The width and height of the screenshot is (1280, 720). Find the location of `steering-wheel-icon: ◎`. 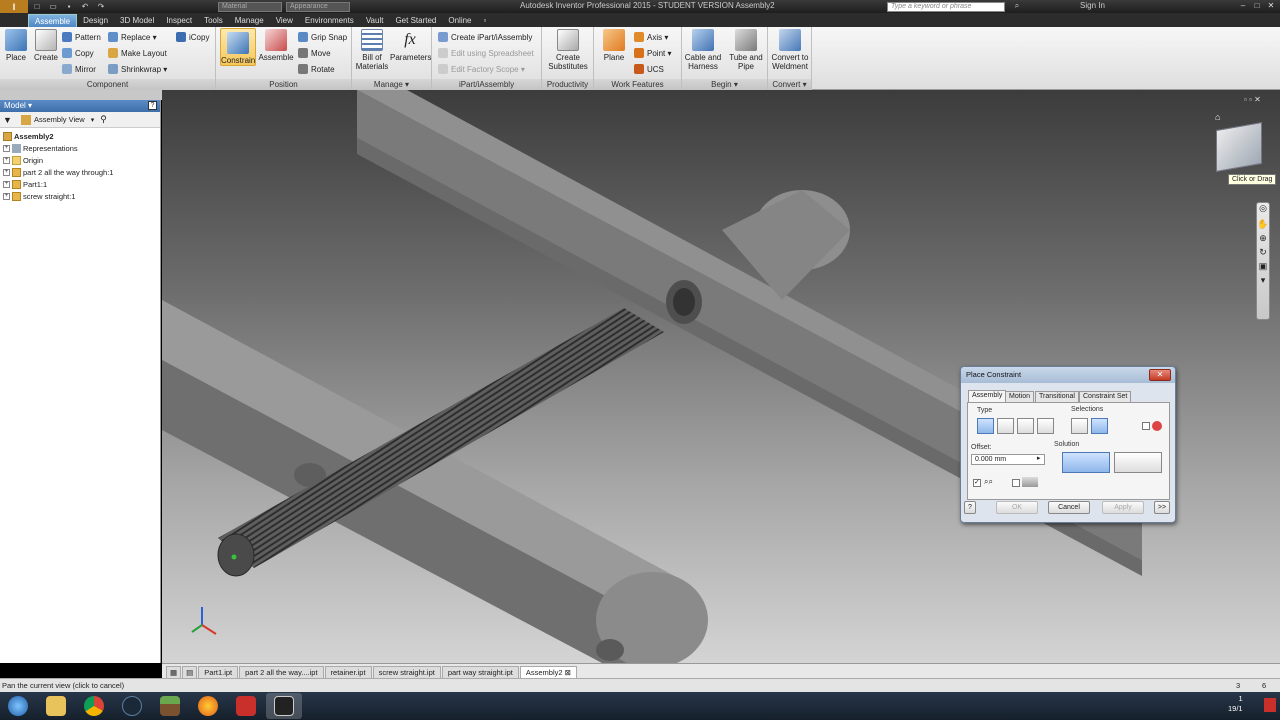

steering-wheel-icon: ◎ is located at coordinates (1263, 211).